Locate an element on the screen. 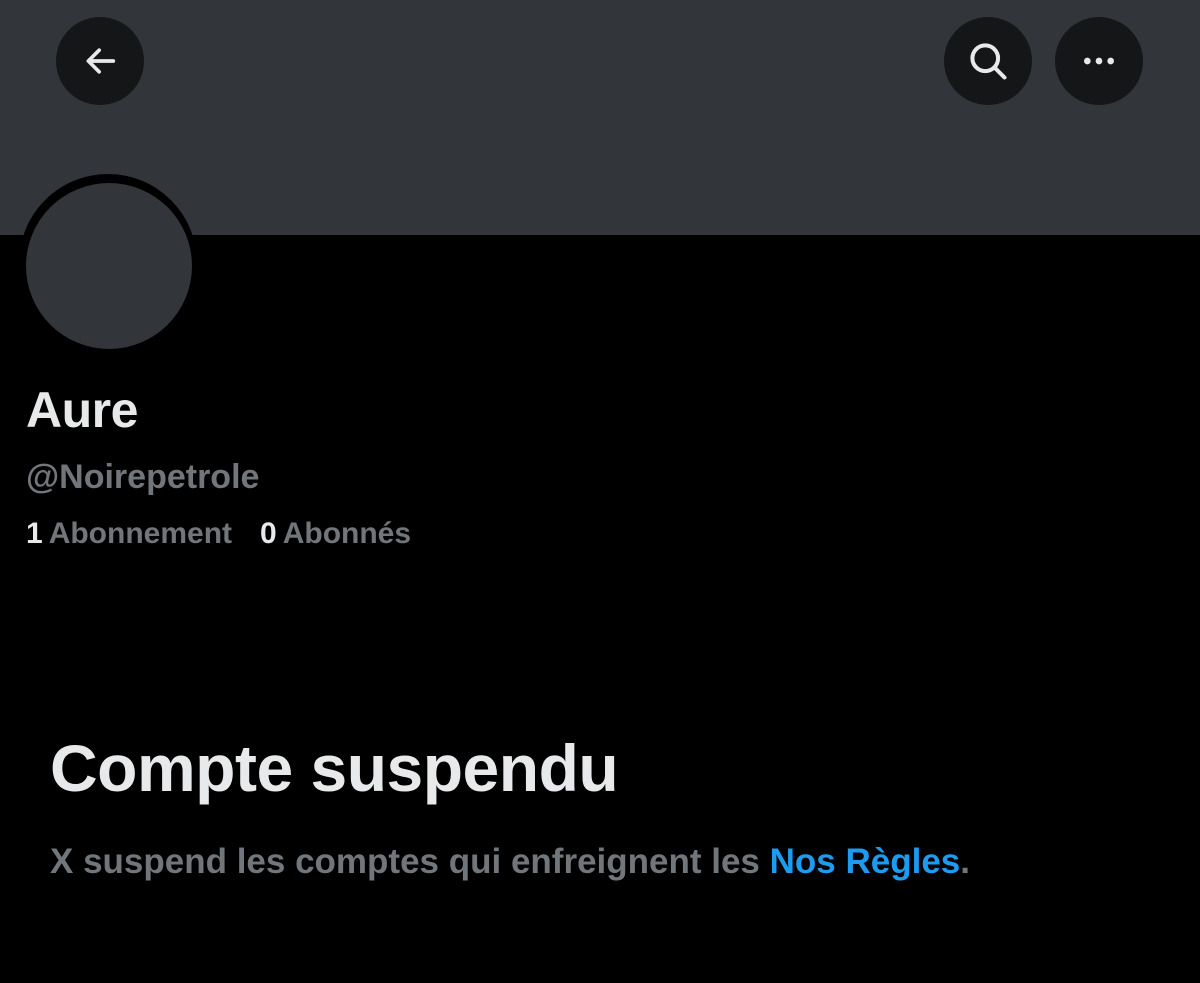 The image size is (1200, 983). followers-link: 0 Abonnés is located at coordinates (335, 534).